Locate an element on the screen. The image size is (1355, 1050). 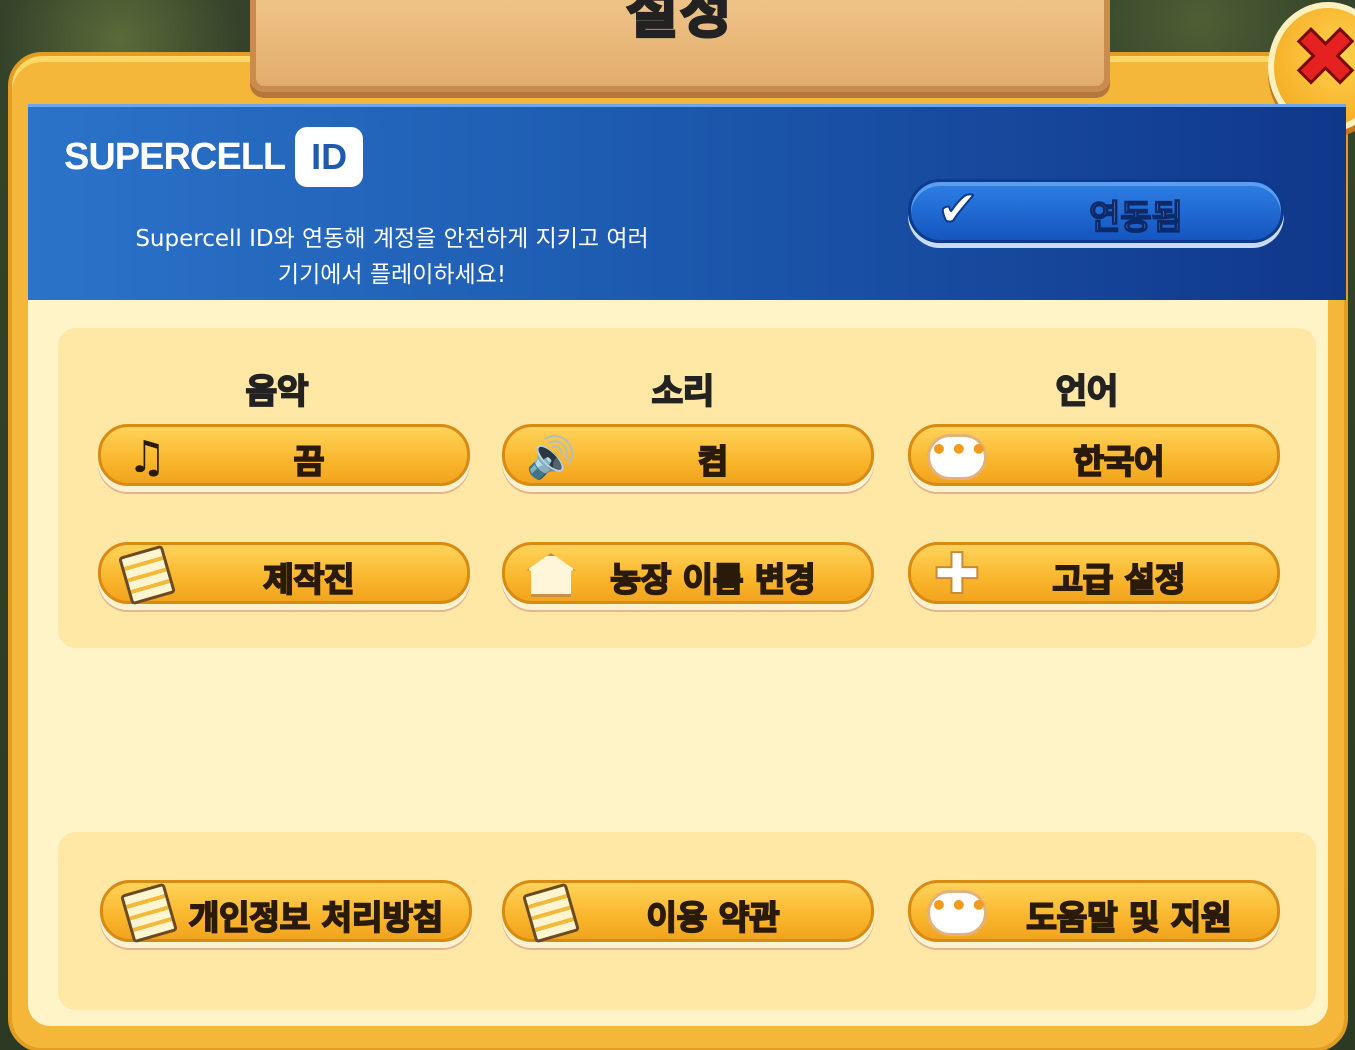
terms-of-service-button: 이용 약관 is located at coordinates (688, 912).